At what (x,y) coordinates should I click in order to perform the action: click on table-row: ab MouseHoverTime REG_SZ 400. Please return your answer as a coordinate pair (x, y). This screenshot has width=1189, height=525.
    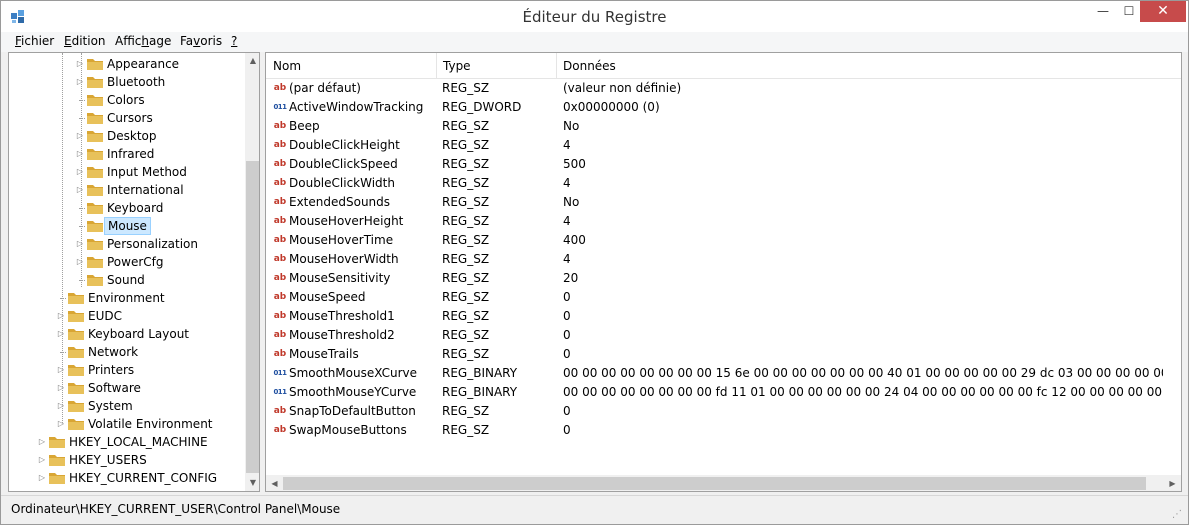
    Looking at the image, I should click on (723, 240).